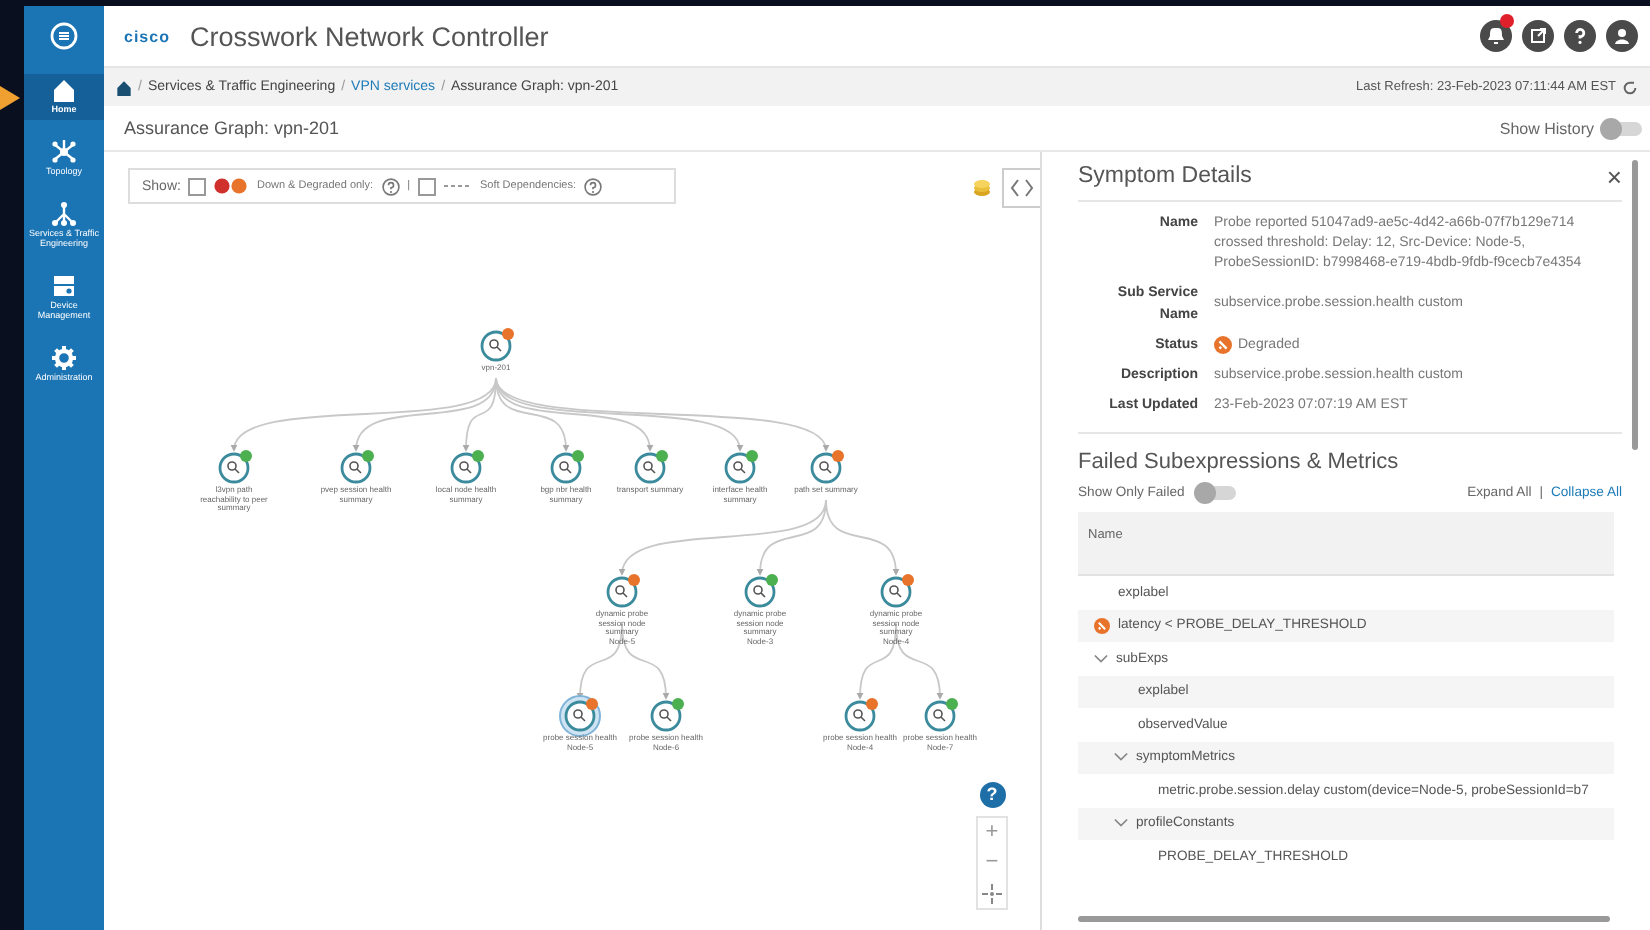 The width and height of the screenshot is (1650, 930). What do you see at coordinates (1614, 176) in the screenshot?
I see `close-button: ×` at bounding box center [1614, 176].